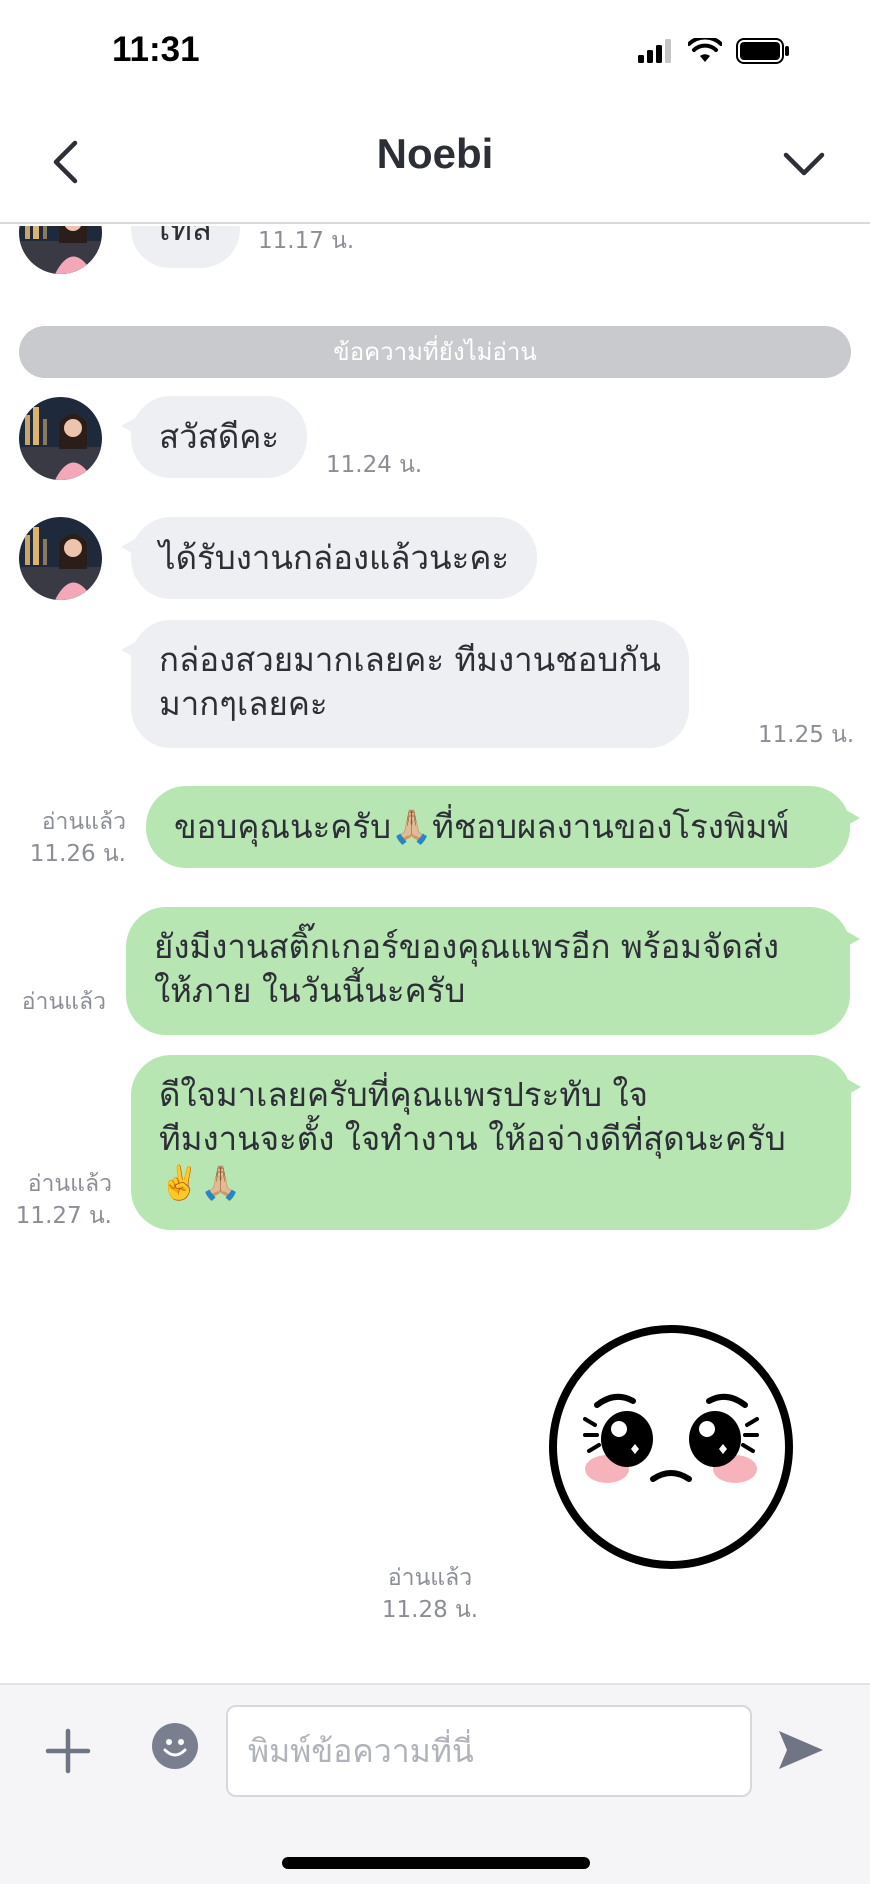  I want to click on message-bubble: ขอบคุณนะครับ🙏🏼ที่ชอบผลงานของโรงพิมพ์, so click(503, 827).